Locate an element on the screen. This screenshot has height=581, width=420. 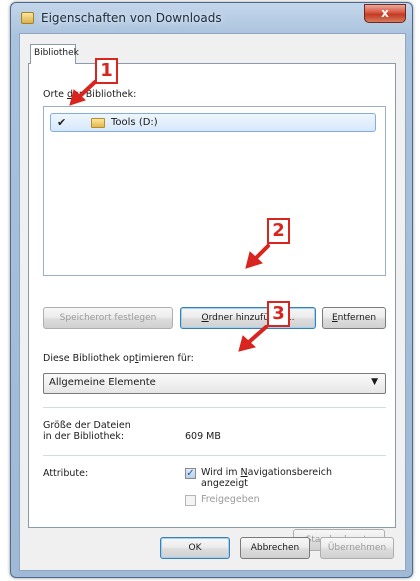
annotation-marker-2: 2 is located at coordinates (278, 231).